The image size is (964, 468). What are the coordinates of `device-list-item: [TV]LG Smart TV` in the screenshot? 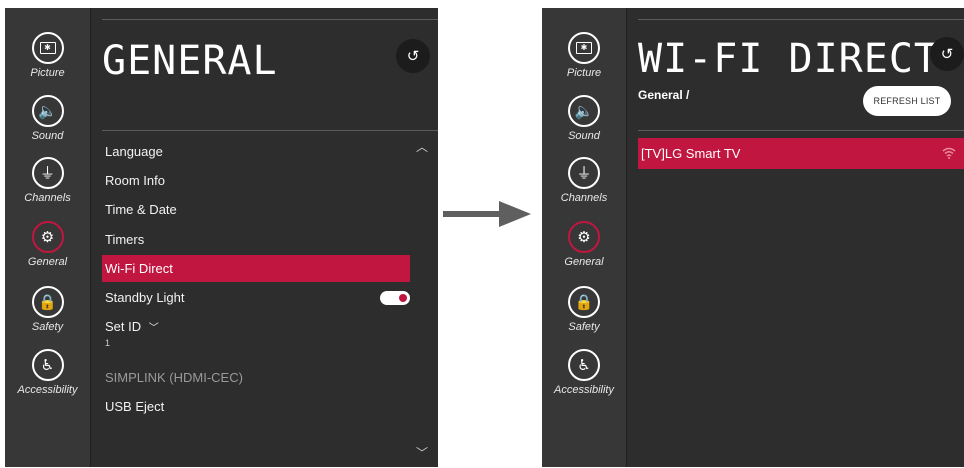 It's located at (801, 153).